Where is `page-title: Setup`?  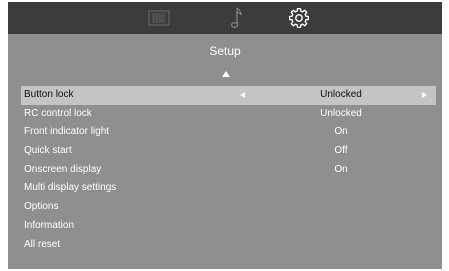
page-title: Setup is located at coordinates (225, 51).